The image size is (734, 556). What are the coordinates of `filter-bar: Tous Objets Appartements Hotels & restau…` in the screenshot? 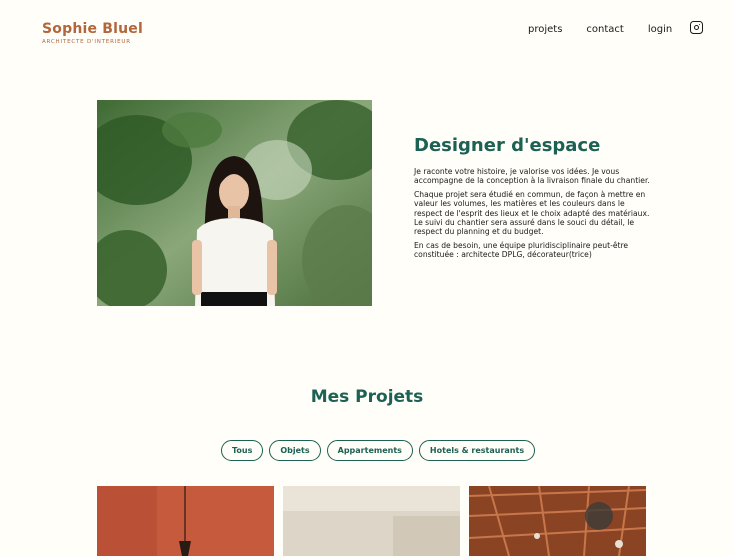 It's located at (381, 450).